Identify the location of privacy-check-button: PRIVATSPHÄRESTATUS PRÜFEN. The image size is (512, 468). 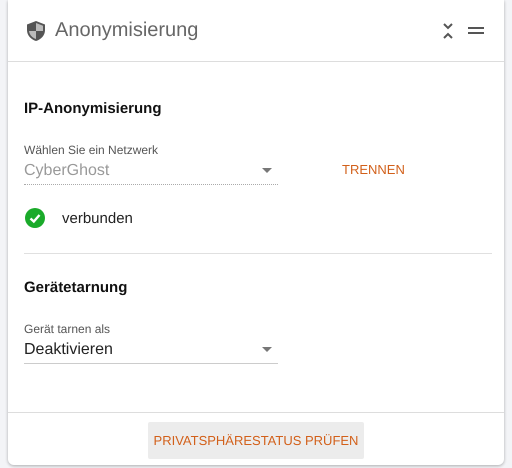
(256, 440).